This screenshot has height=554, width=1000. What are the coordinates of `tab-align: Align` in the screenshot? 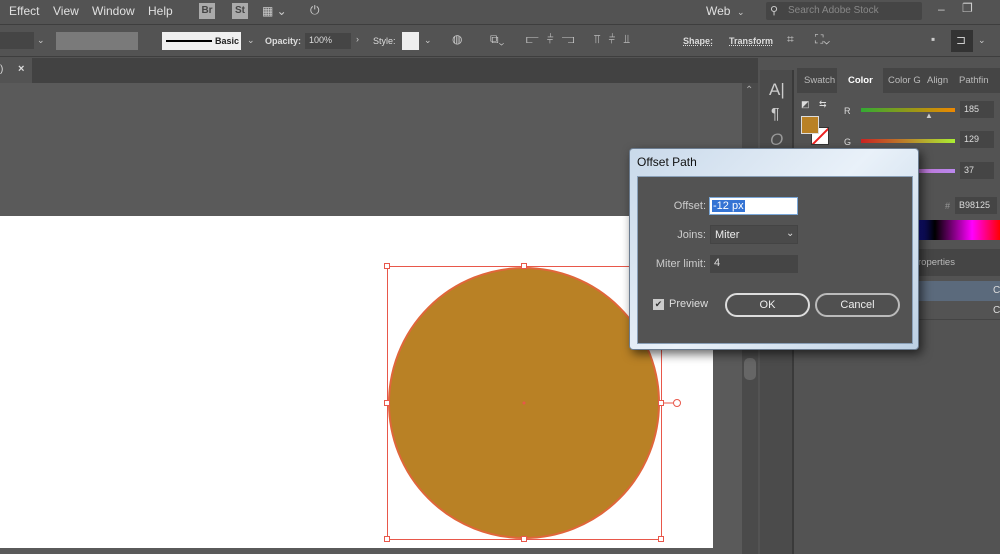 It's located at (937, 80).